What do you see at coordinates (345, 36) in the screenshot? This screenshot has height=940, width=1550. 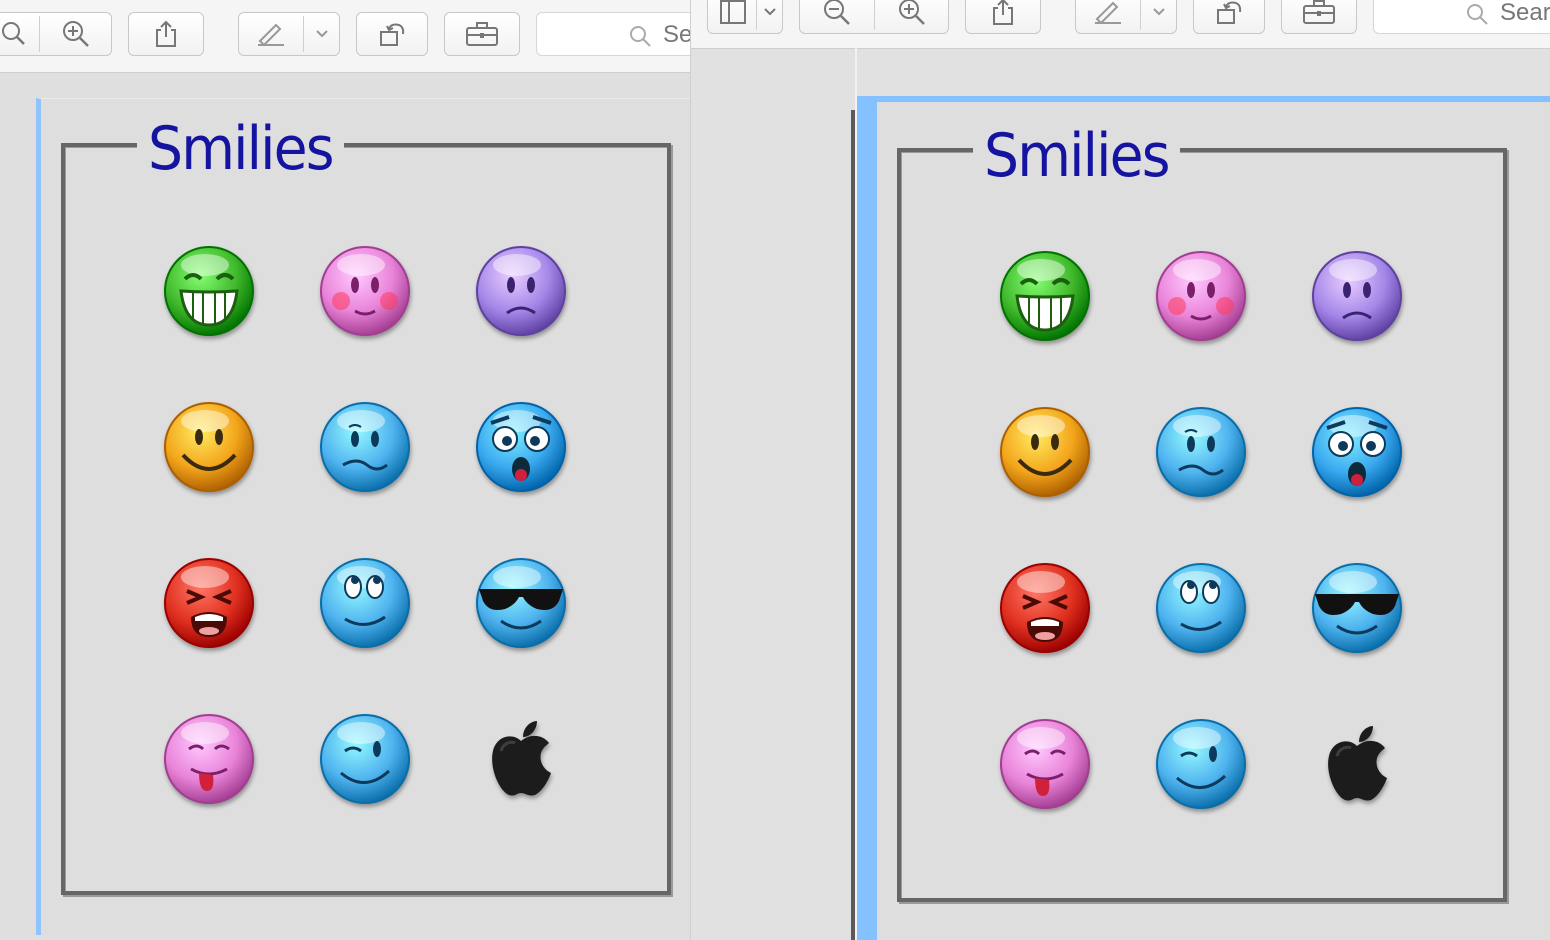 I see `toolbar: Se` at bounding box center [345, 36].